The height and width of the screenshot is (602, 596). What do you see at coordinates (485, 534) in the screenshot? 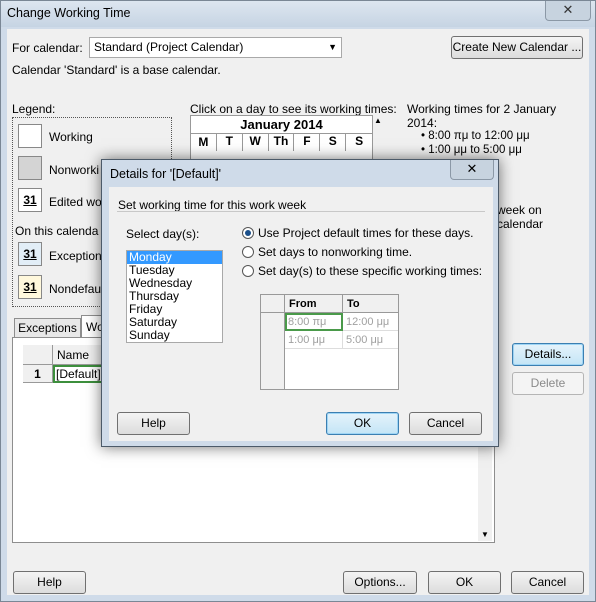
I see `scroll-down-icon: ▼` at bounding box center [485, 534].